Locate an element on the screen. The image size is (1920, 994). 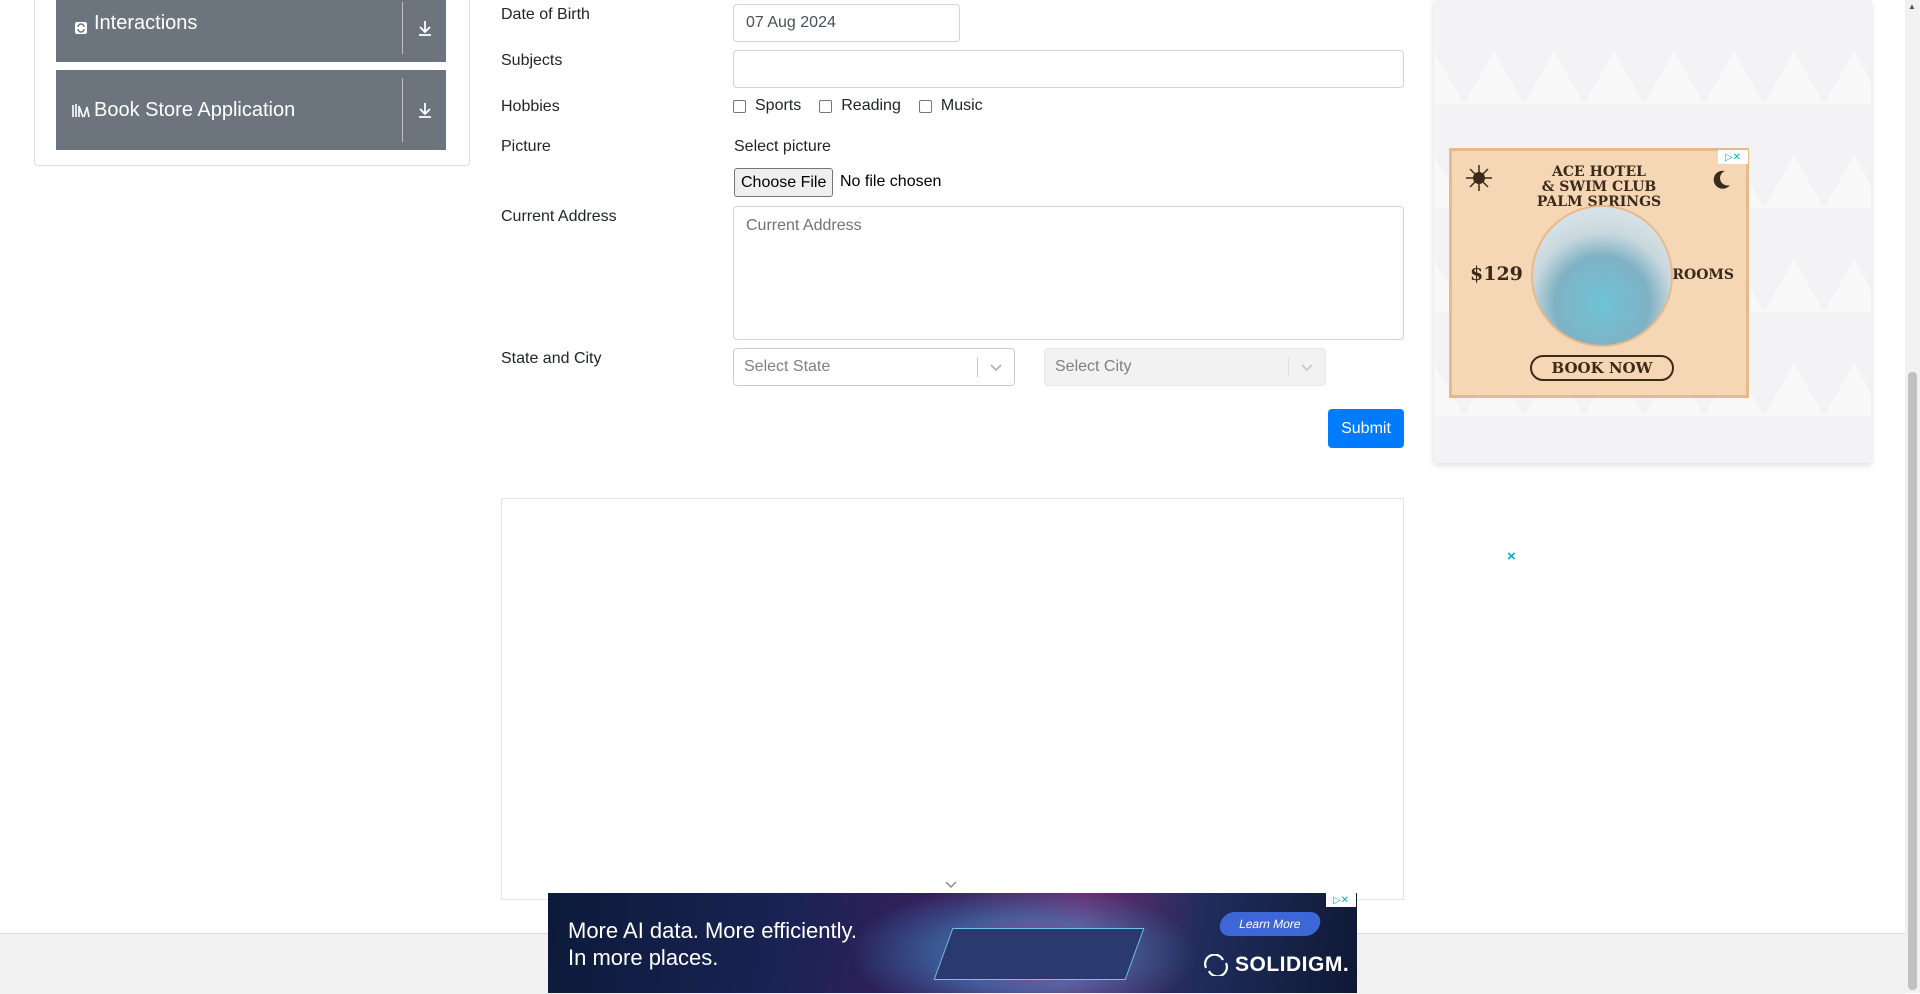
submit-label: Submit is located at coordinates (1366, 428).